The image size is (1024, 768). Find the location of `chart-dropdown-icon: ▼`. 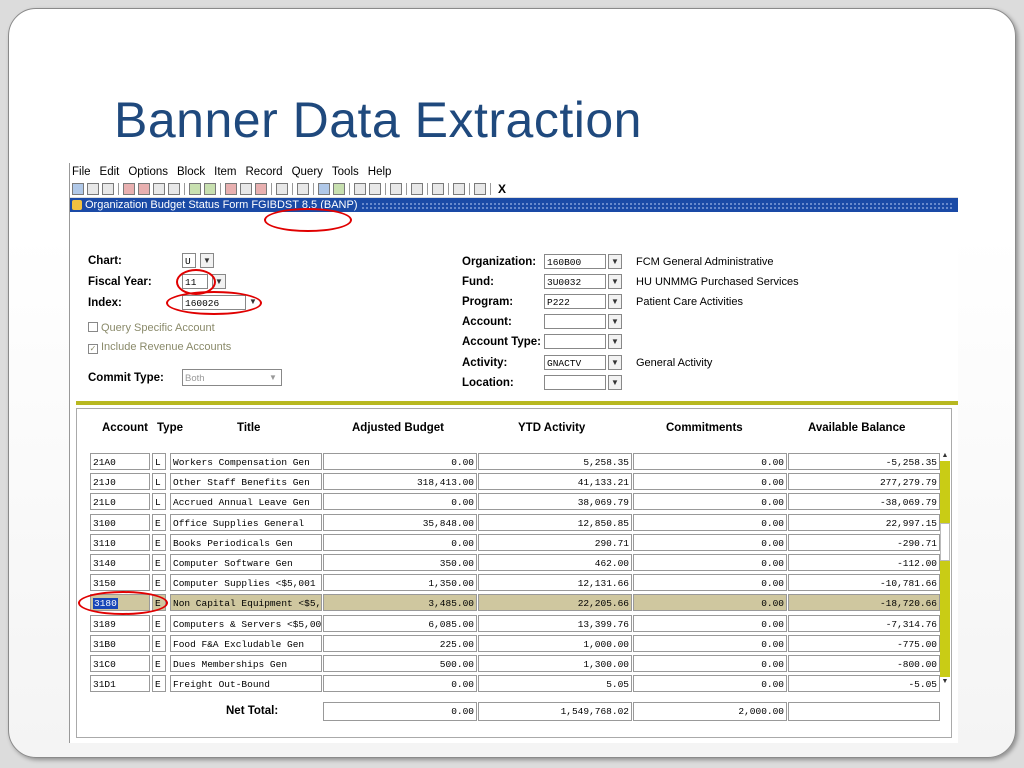

chart-dropdown-icon: ▼ is located at coordinates (207, 260).